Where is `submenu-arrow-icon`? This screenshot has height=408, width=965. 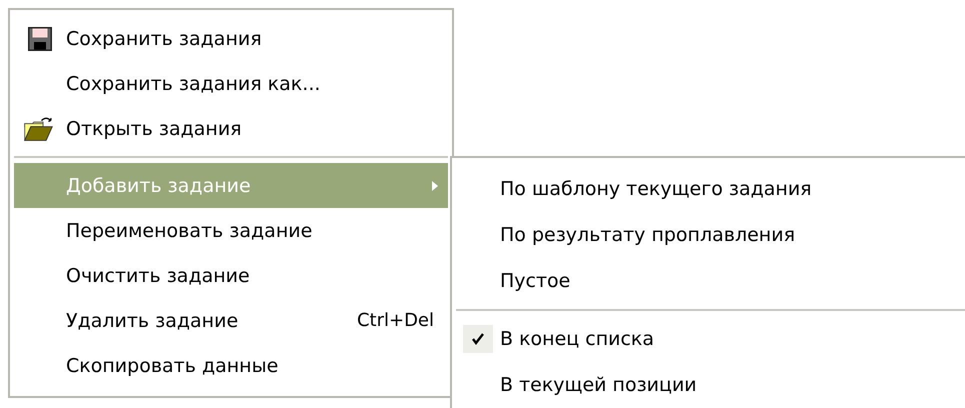
submenu-arrow-icon is located at coordinates (435, 185).